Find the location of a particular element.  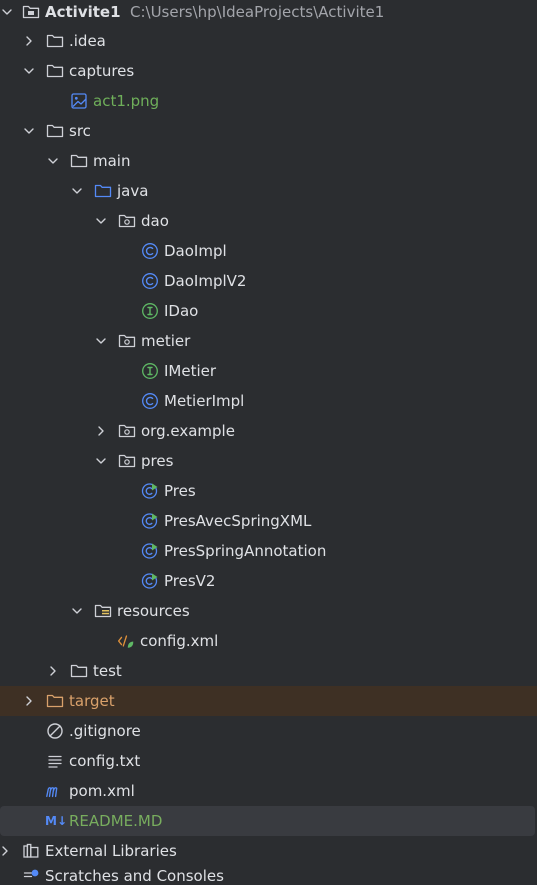

tree-label-pom-xml: pom.xml is located at coordinates (102, 791).